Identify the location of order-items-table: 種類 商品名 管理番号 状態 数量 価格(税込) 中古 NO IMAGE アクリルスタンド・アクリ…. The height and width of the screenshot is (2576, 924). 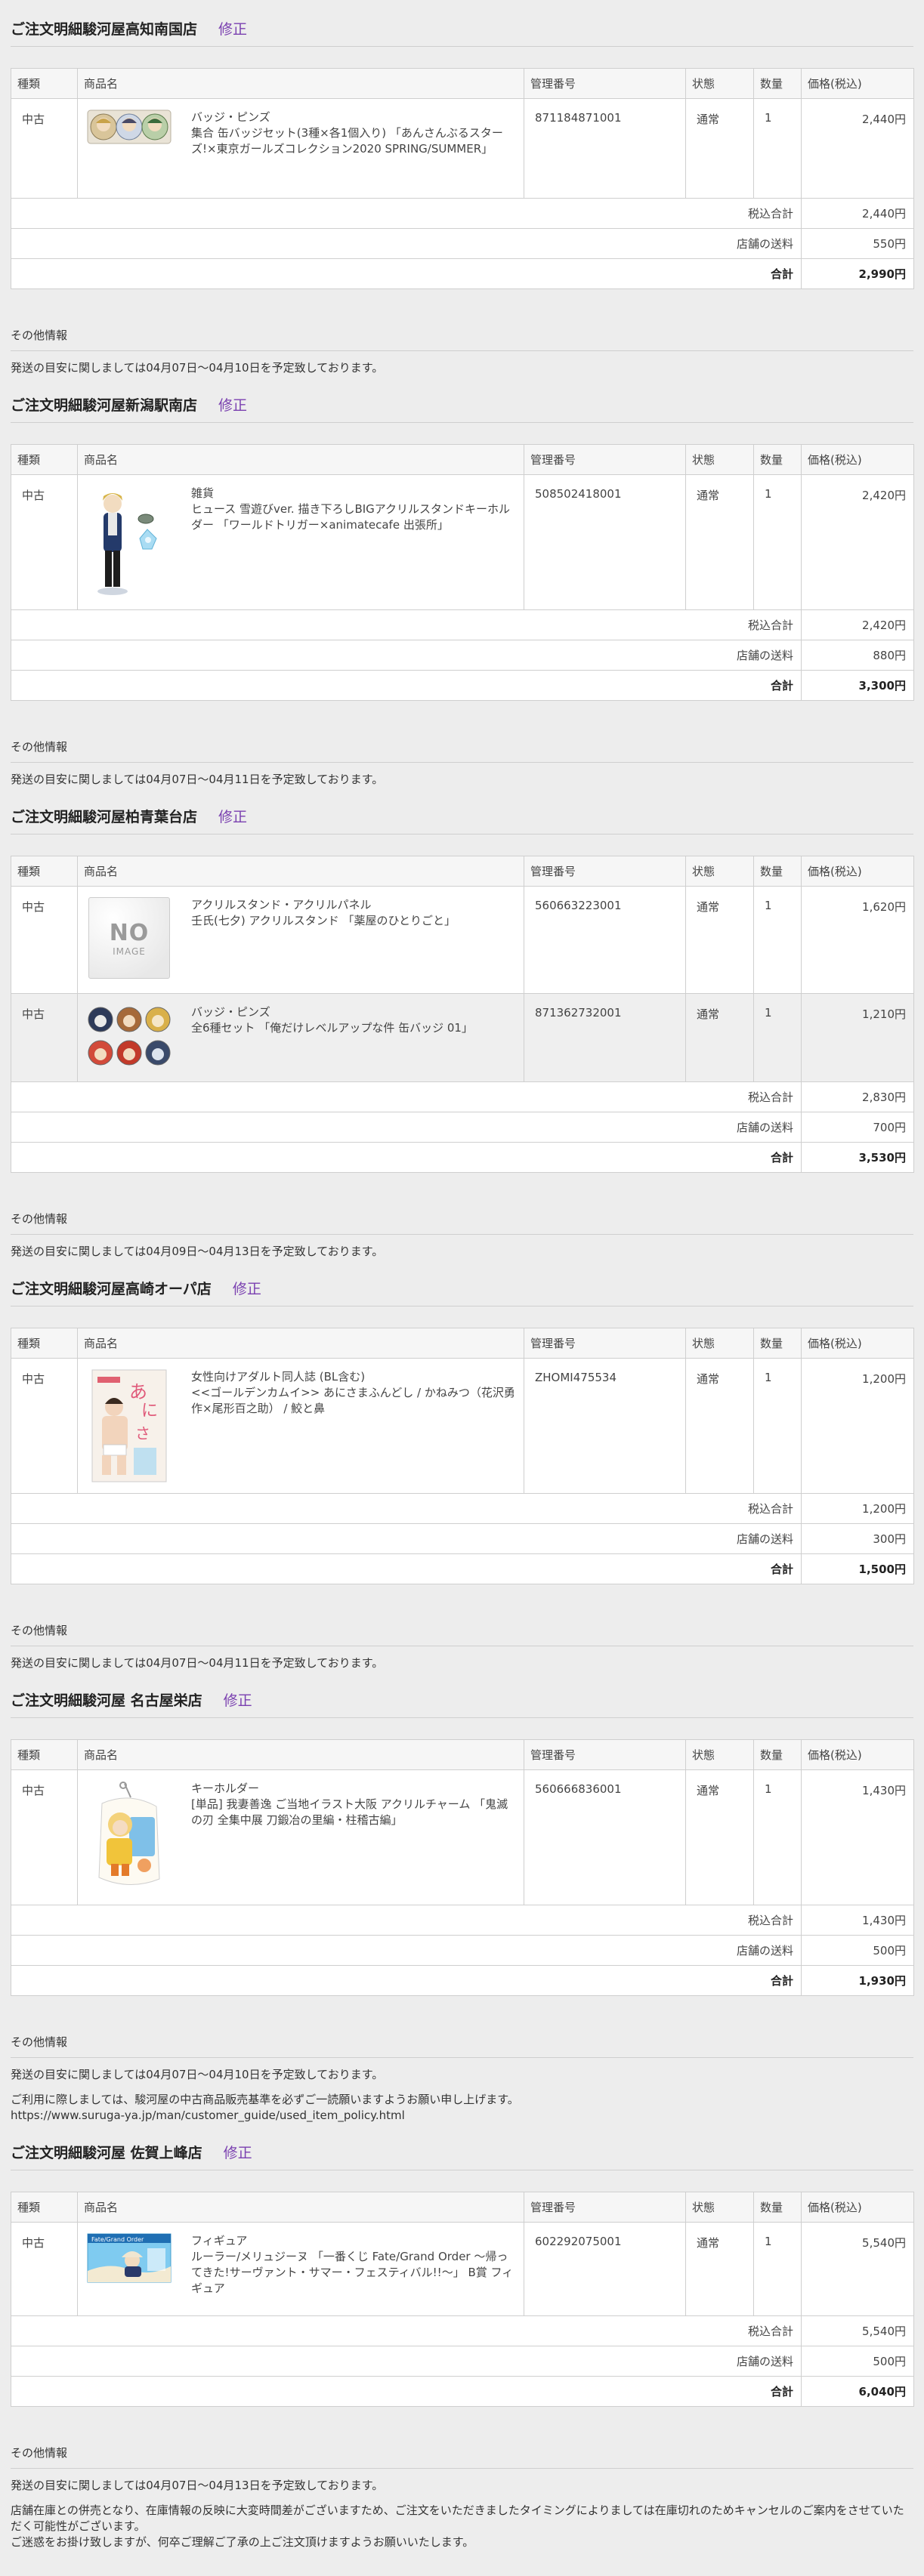
(463, 1014).